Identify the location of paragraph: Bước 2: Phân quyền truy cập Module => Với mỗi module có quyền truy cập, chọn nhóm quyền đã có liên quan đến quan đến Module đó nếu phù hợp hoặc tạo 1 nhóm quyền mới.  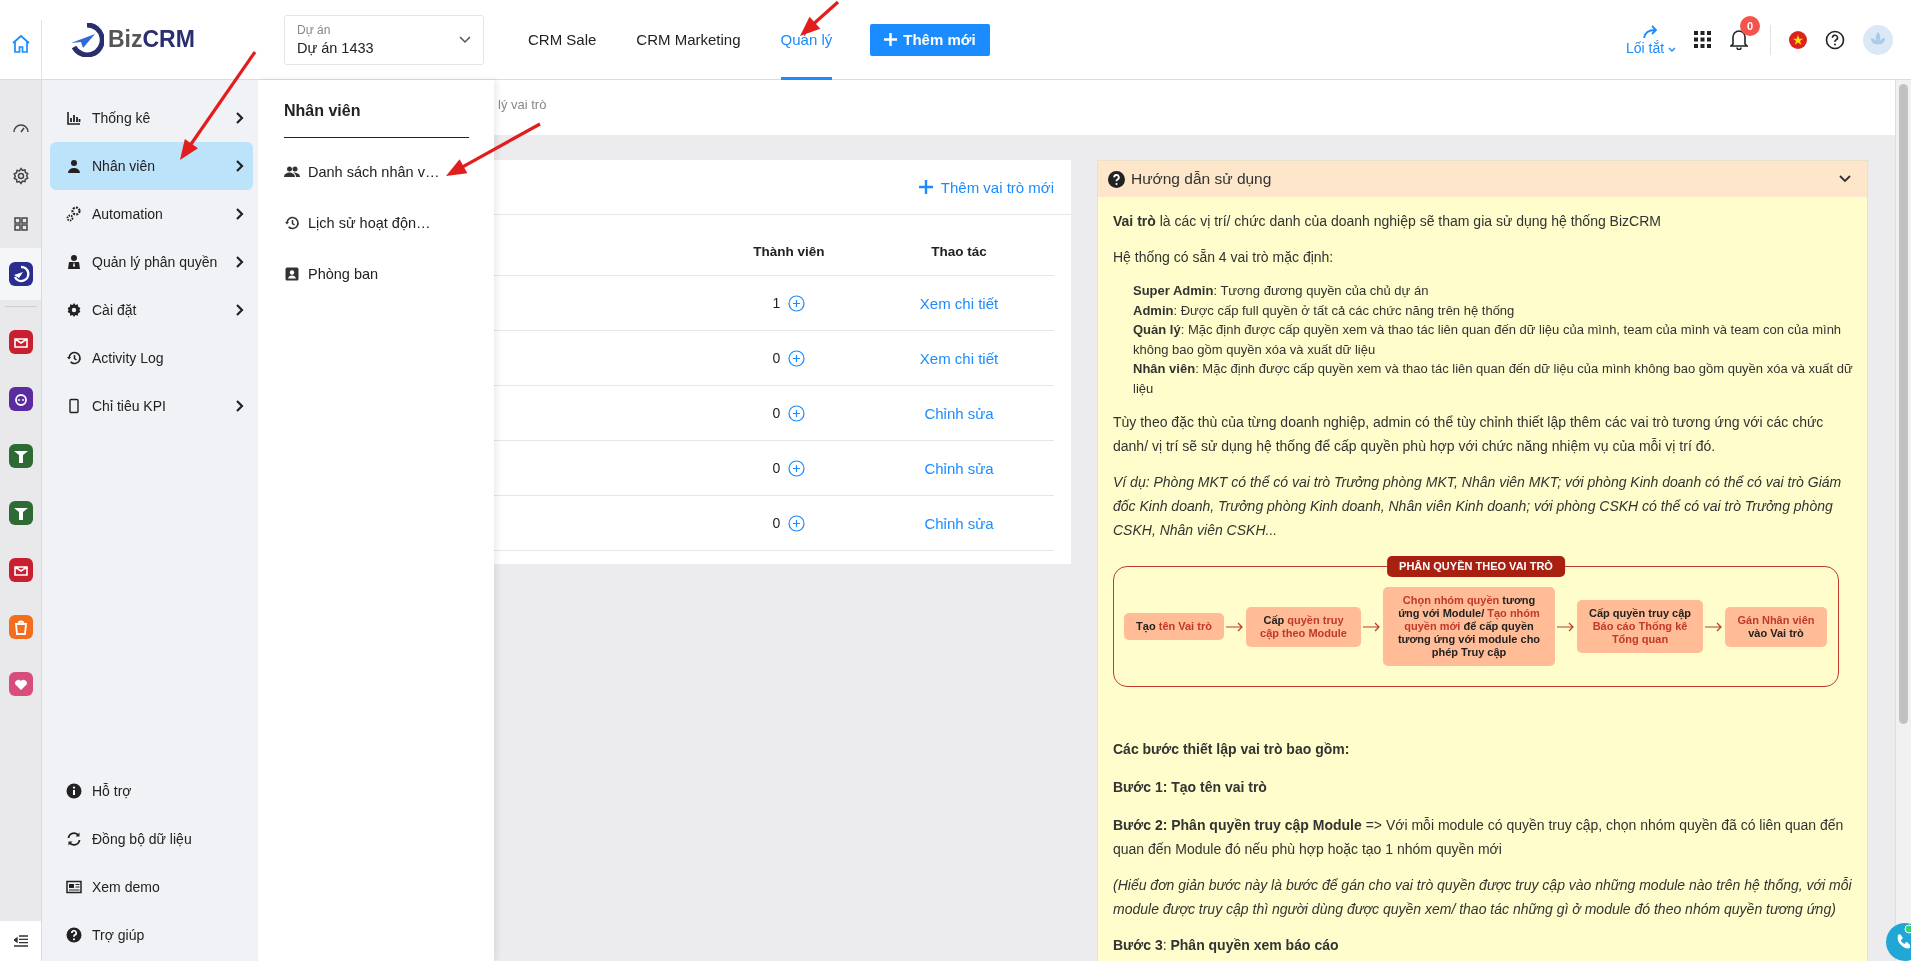
(1479, 837).